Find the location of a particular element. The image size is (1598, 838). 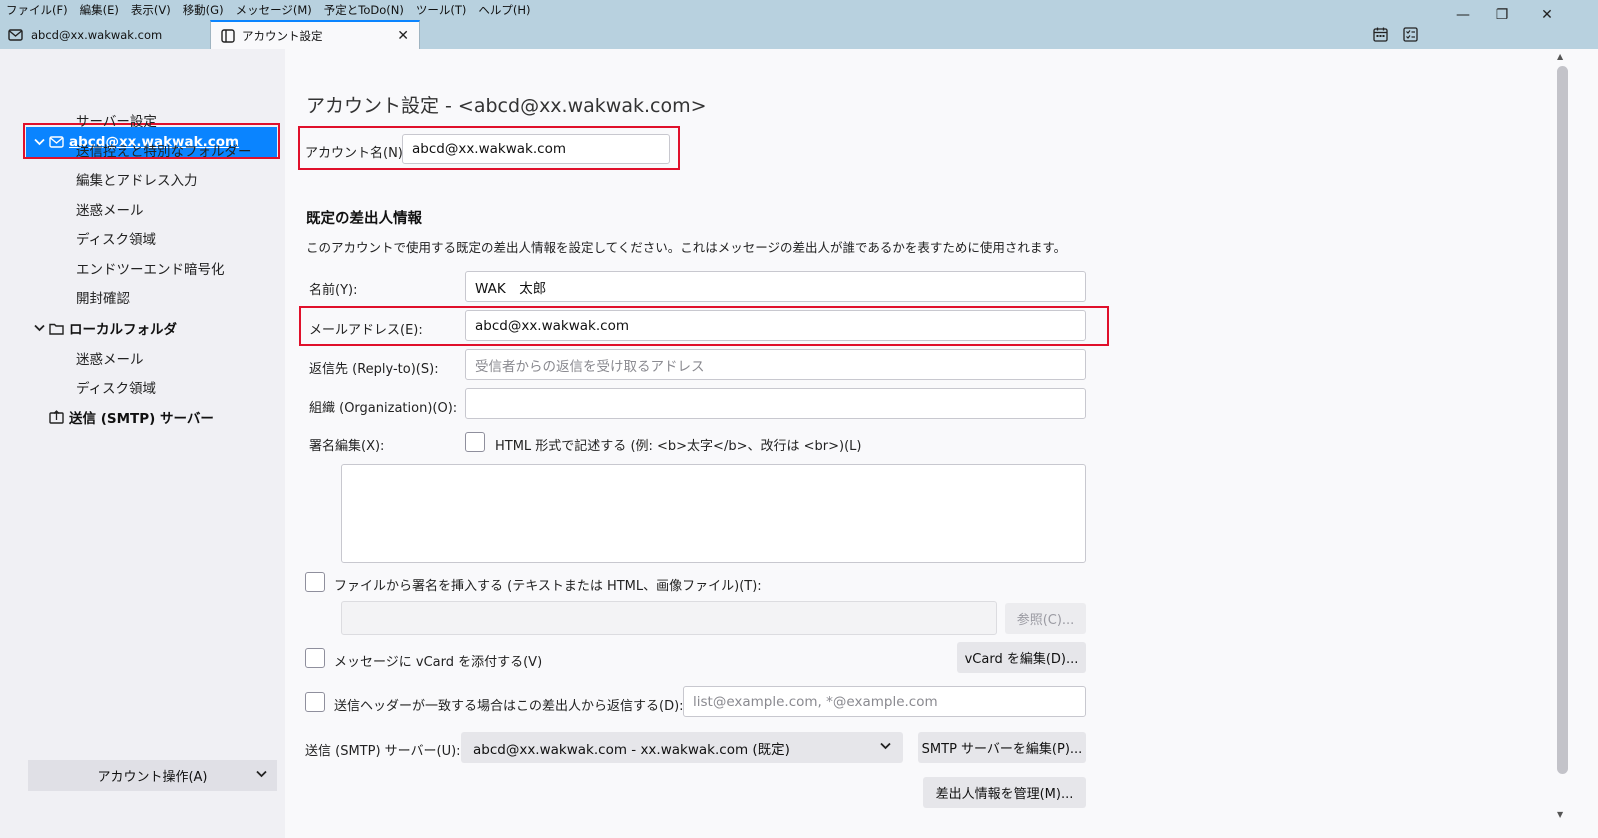

account-actions-button: アカウント操作(A) is located at coordinates (152, 775).